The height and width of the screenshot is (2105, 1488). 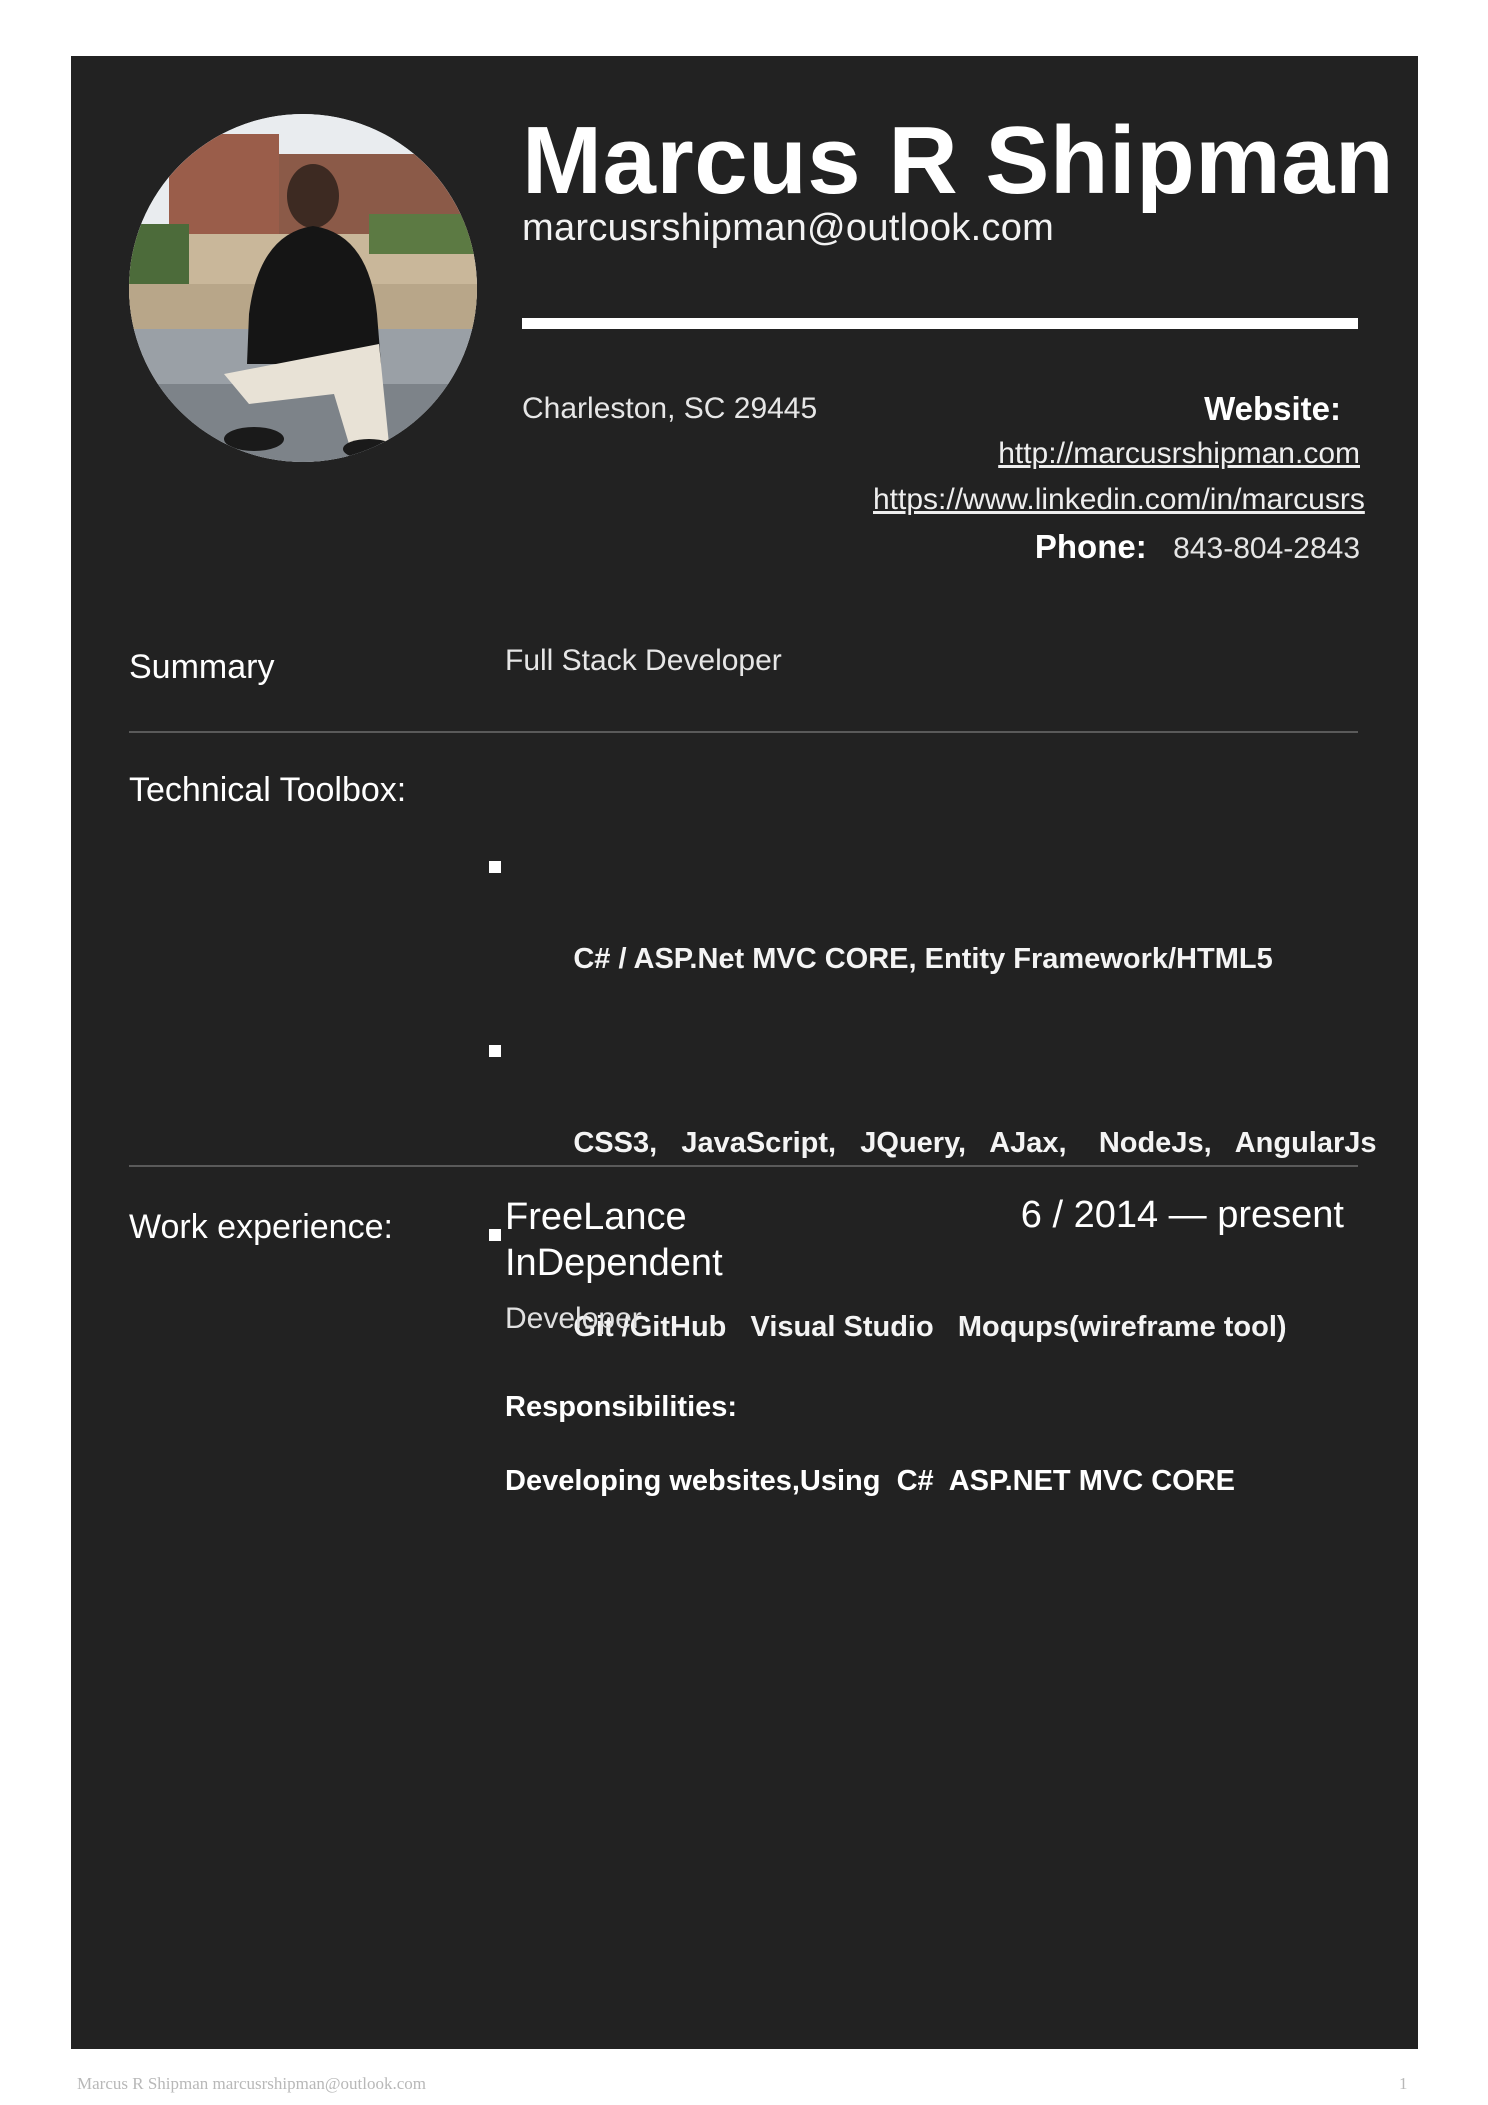 I want to click on website-label: Website:, so click(x=1272, y=408).